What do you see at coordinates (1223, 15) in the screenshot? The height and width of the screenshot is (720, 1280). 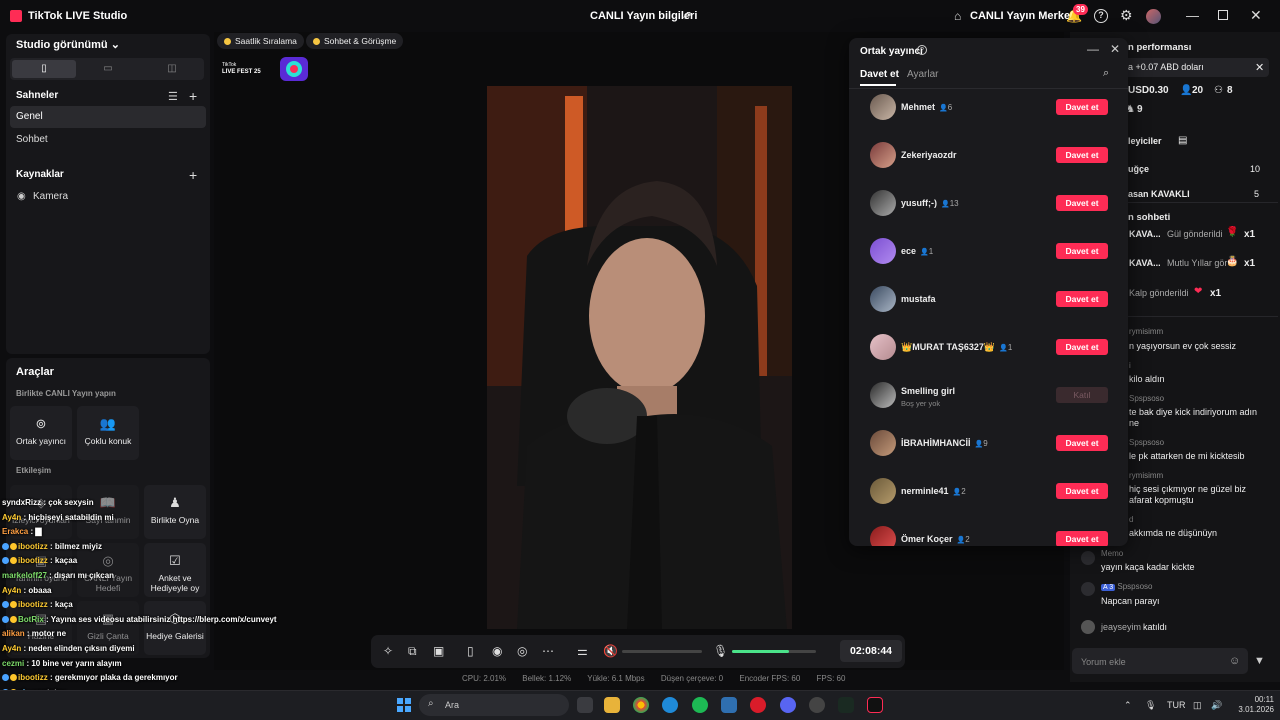 I see `maximize-icon` at bounding box center [1223, 15].